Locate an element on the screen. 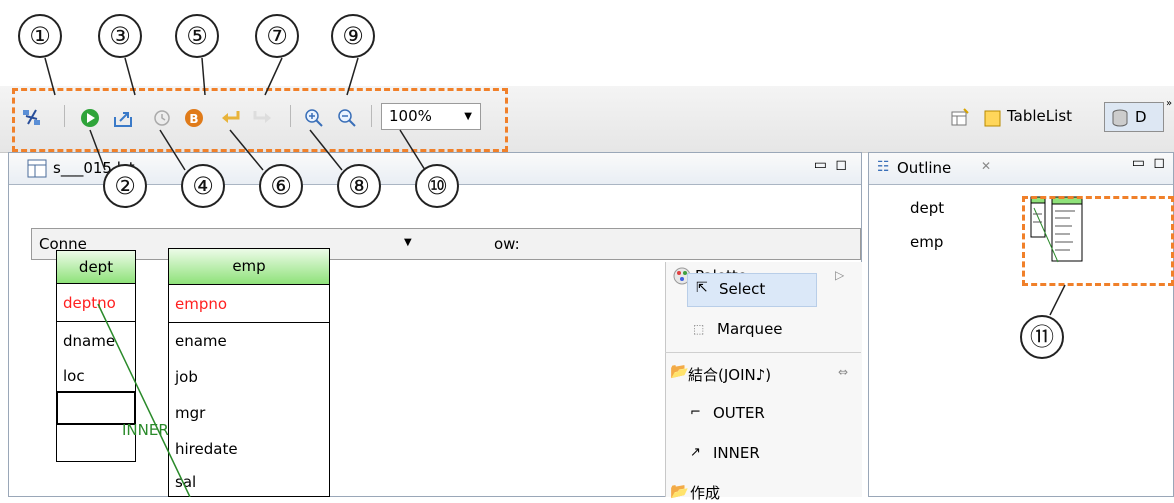 The width and height of the screenshot is (1174, 503). outline-icon: ☷ is located at coordinates (883, 167).